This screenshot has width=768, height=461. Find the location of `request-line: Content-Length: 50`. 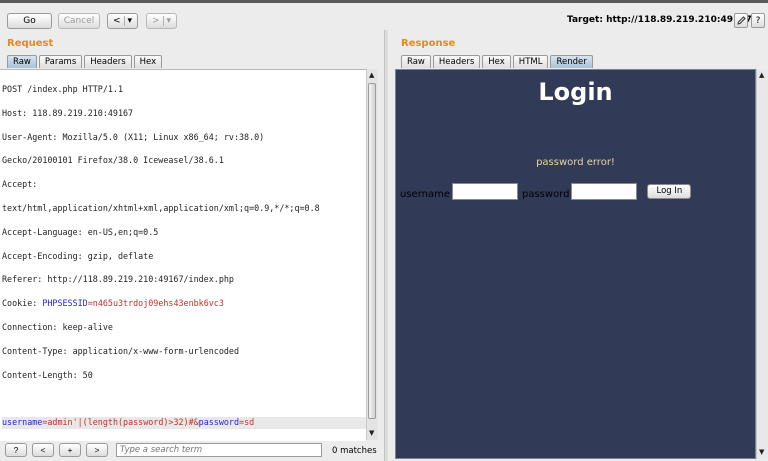

request-line: Content-Length: 50 is located at coordinates (47, 374).